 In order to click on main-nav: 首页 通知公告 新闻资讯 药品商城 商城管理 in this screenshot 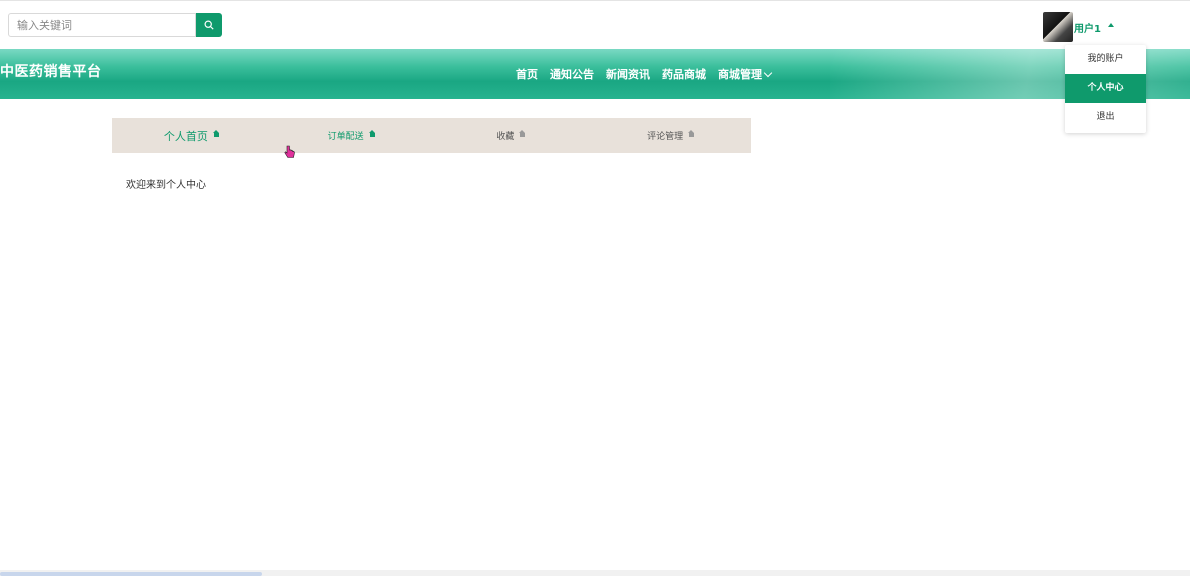, I will do `click(644, 74)`.